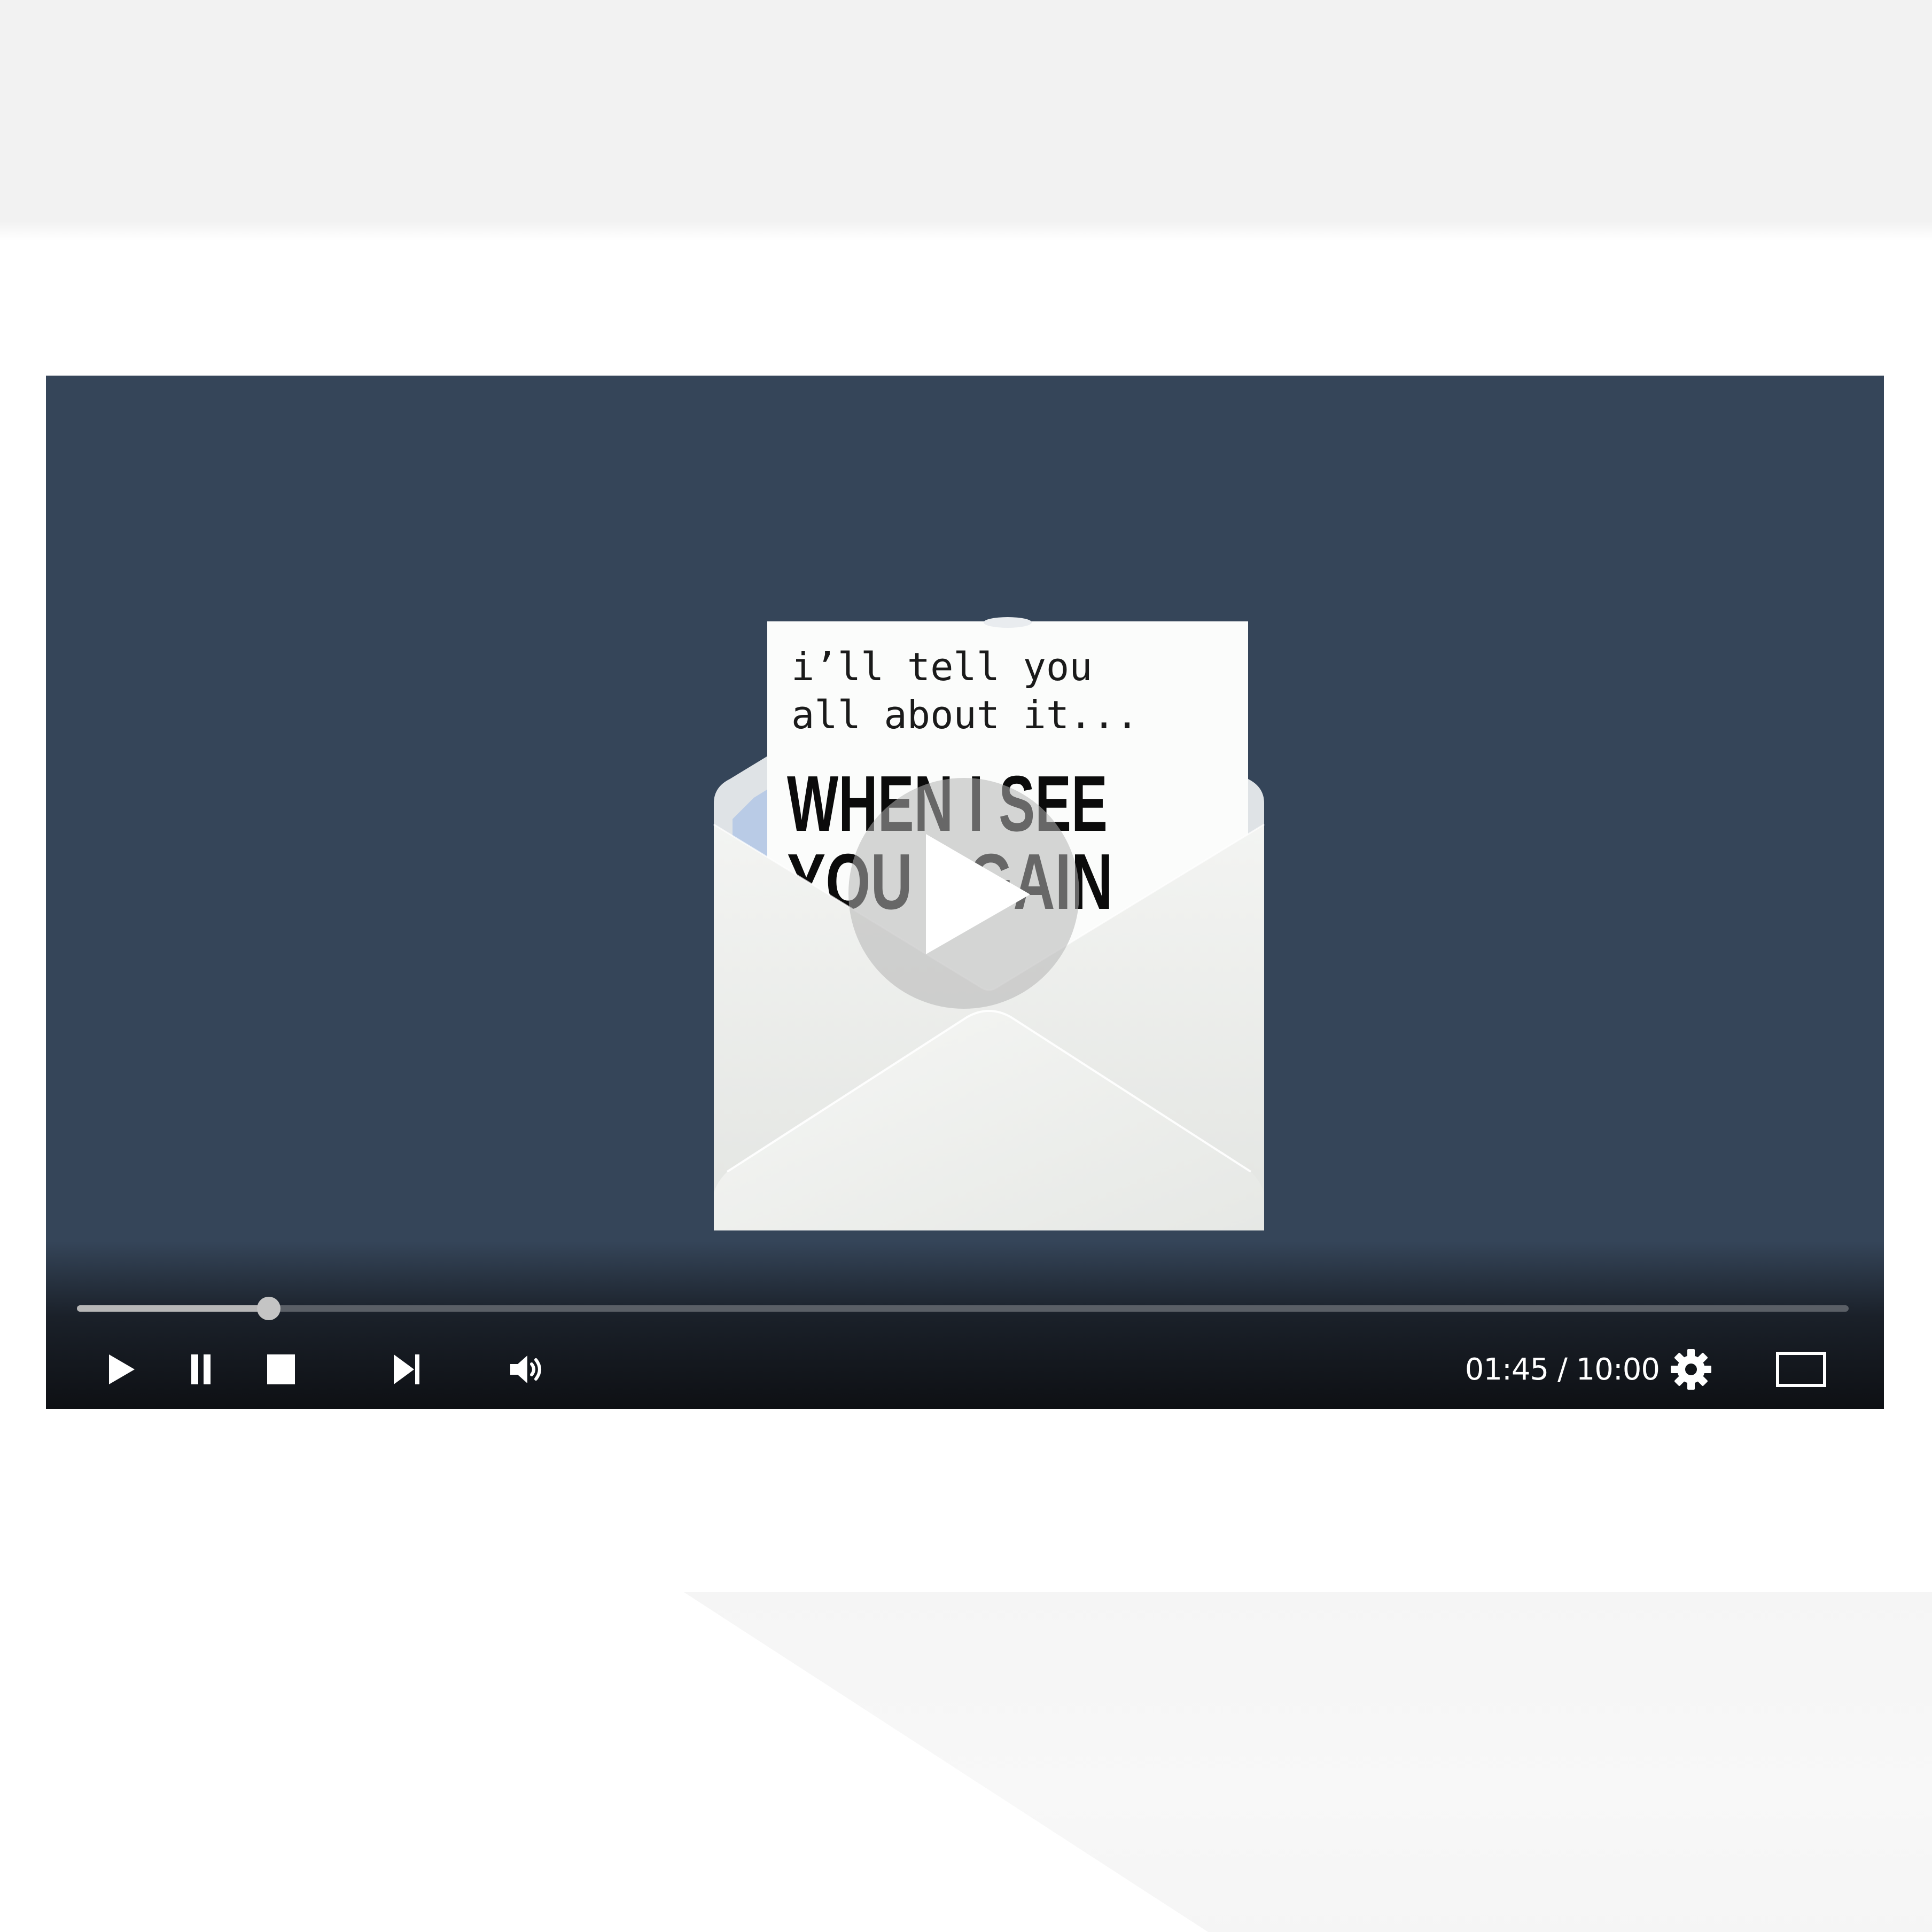 The image size is (1932, 1932). I want to click on stop-button, so click(281, 1369).